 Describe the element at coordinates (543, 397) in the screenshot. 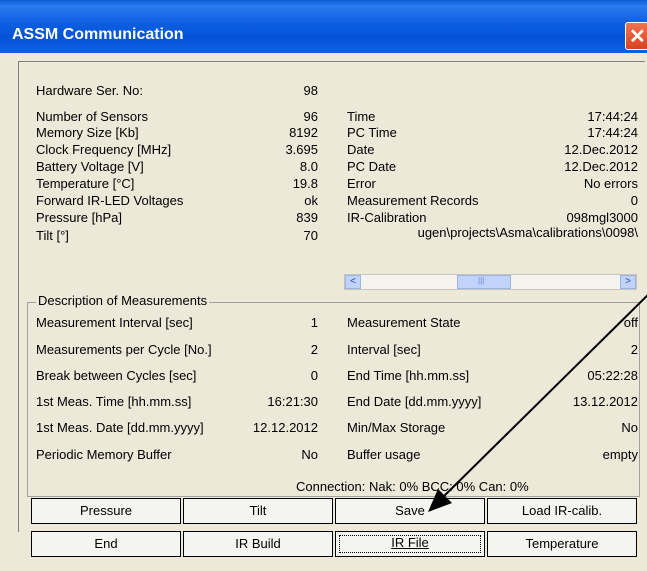

I see `annotation-arrow-line` at that location.